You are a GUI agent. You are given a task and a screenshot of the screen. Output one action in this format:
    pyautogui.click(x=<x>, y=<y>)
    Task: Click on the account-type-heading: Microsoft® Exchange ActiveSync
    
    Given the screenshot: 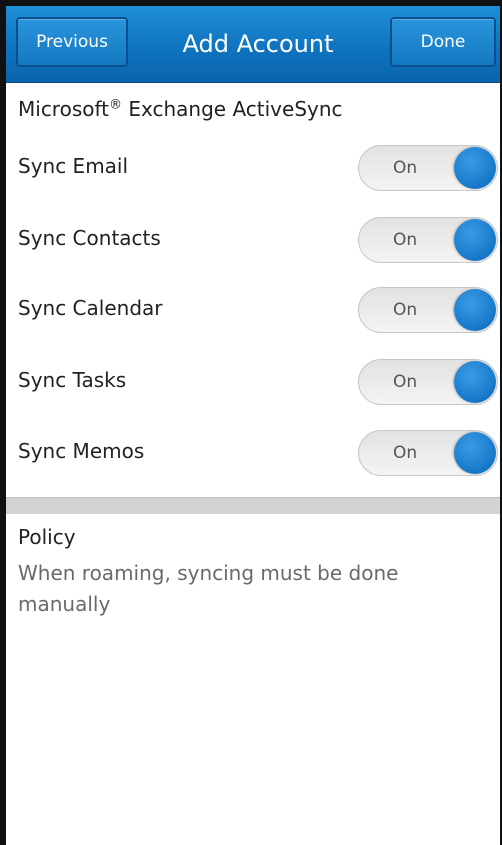 What is the action you would take?
    pyautogui.click(x=180, y=109)
    